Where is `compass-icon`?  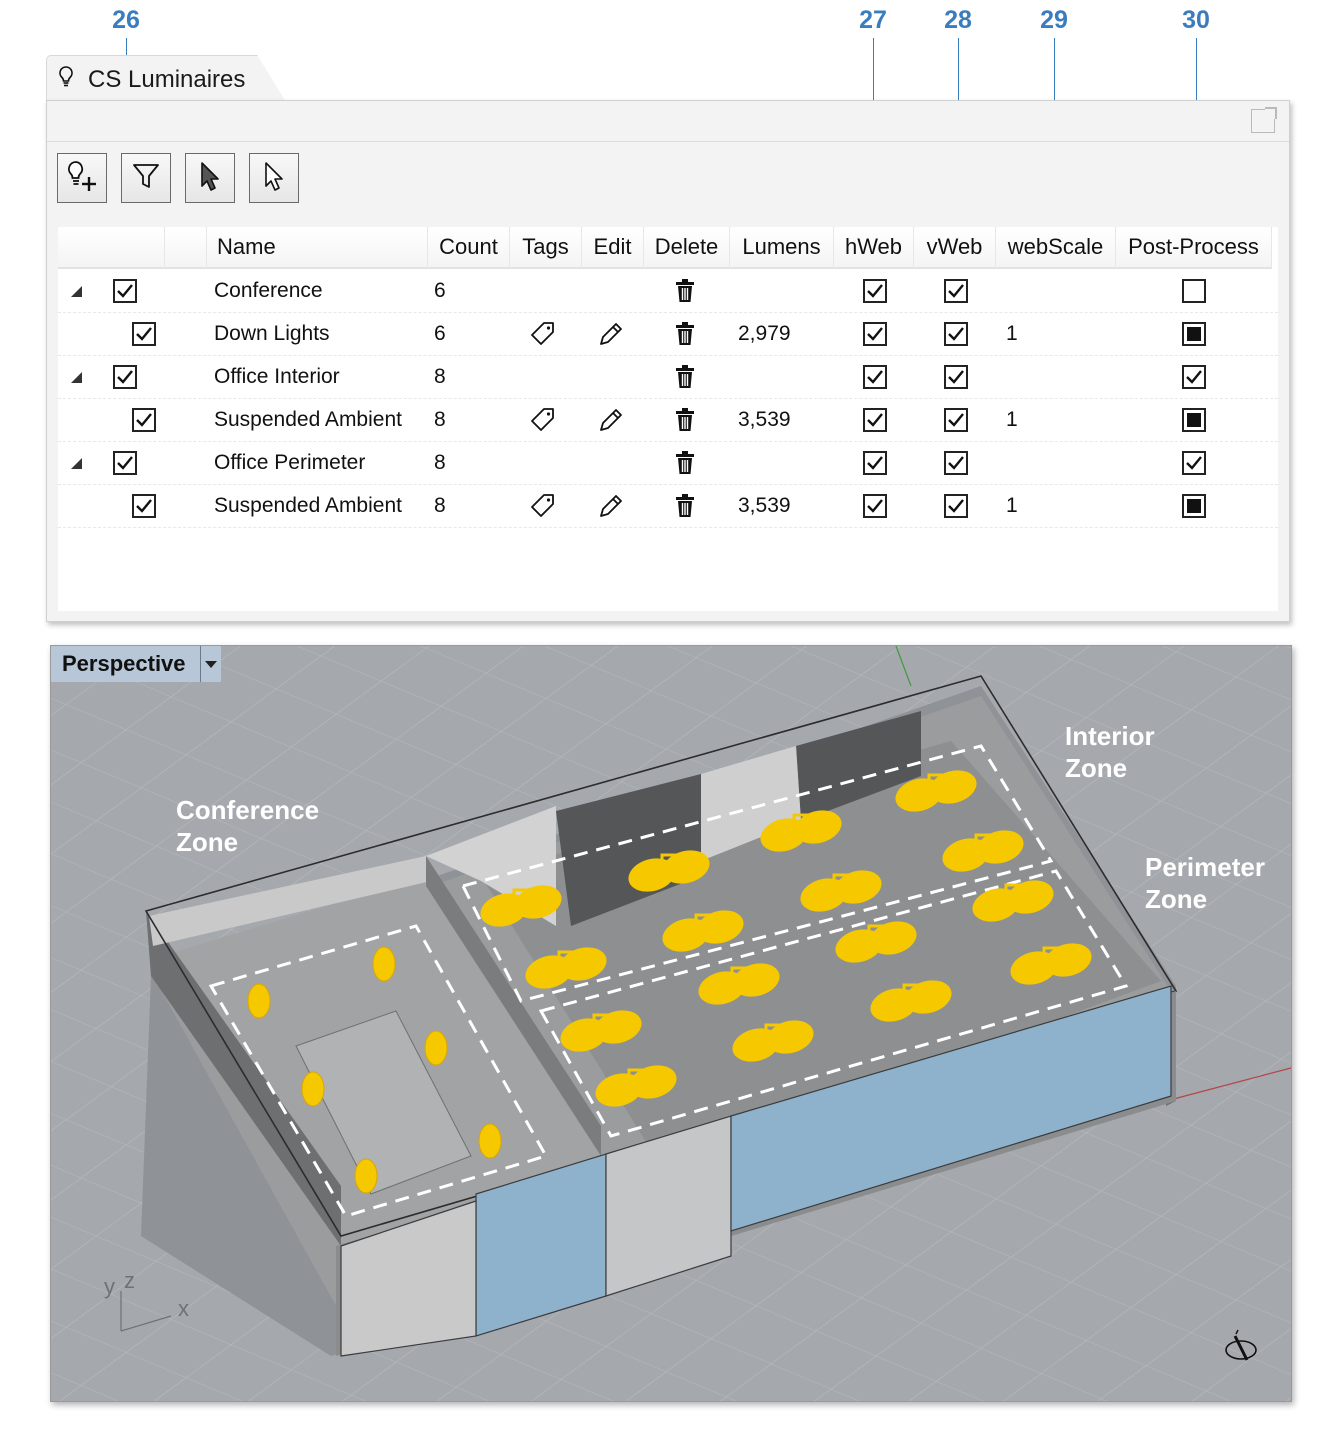
compass-icon is located at coordinates (1241, 1346).